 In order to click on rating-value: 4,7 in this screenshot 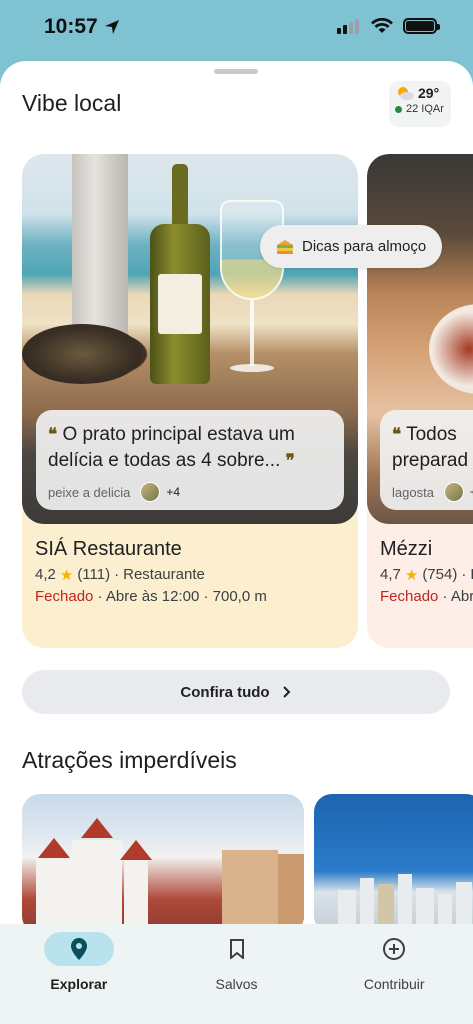, I will do `click(390, 574)`.